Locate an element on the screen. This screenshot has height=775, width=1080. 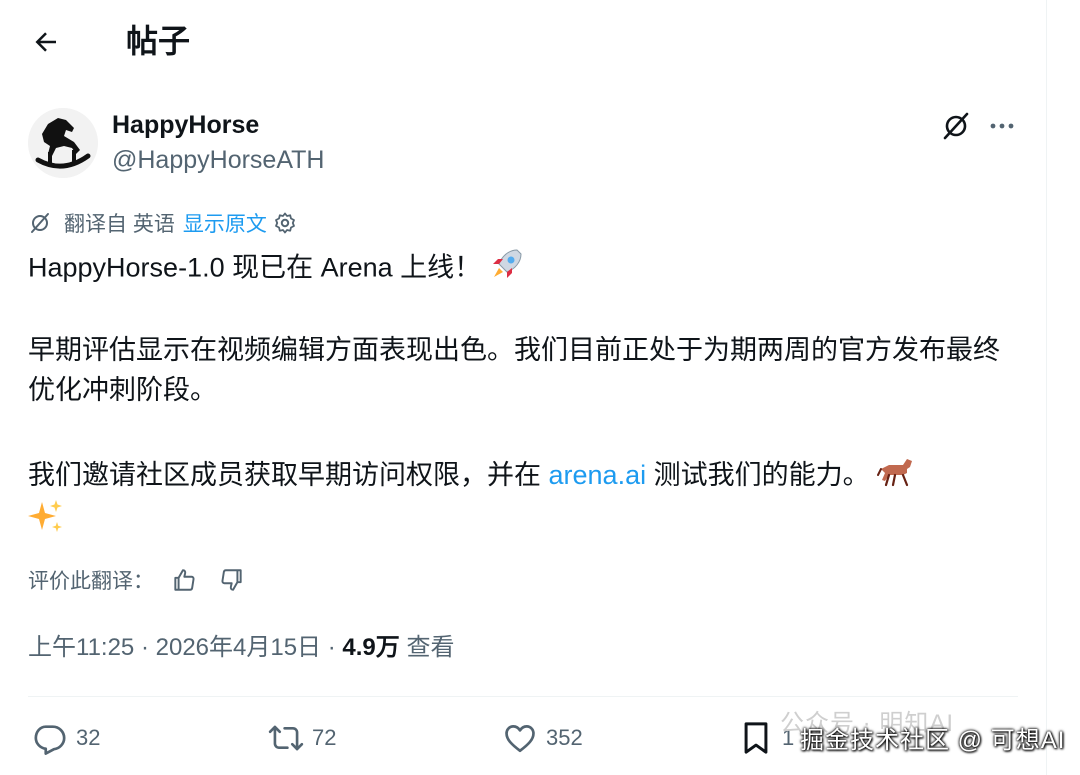
reply-count: 32 is located at coordinates (88, 737).